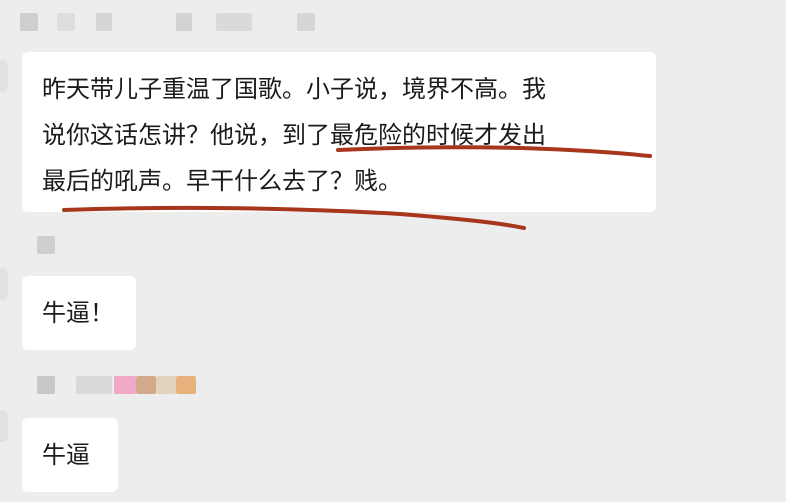 This screenshot has height=502, width=786. What do you see at coordinates (222, 181) in the screenshot?
I see `message-line: 最后的吼声。早干什么去了？贱。` at bounding box center [222, 181].